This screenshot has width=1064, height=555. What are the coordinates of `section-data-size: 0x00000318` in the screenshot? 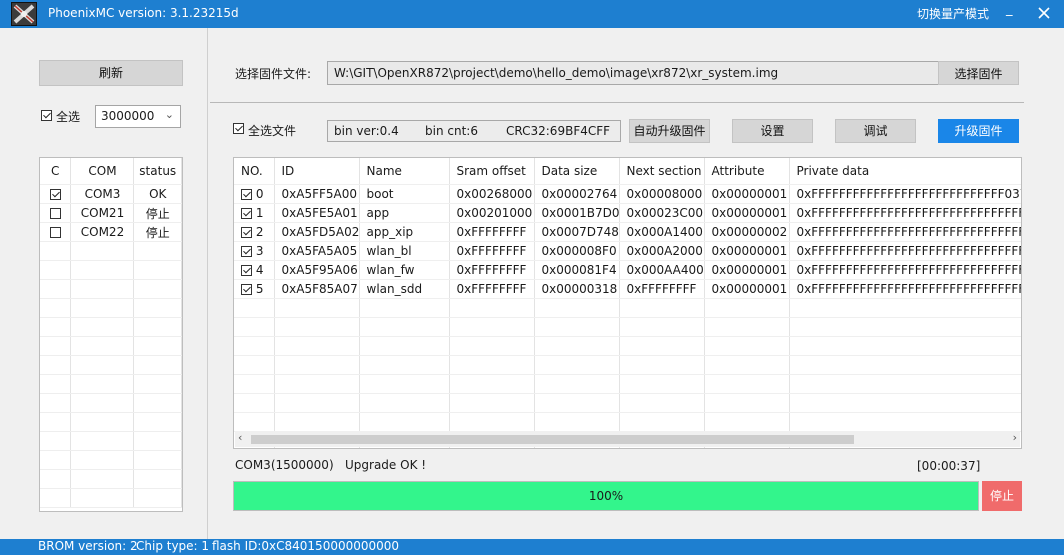 It's located at (577, 289).